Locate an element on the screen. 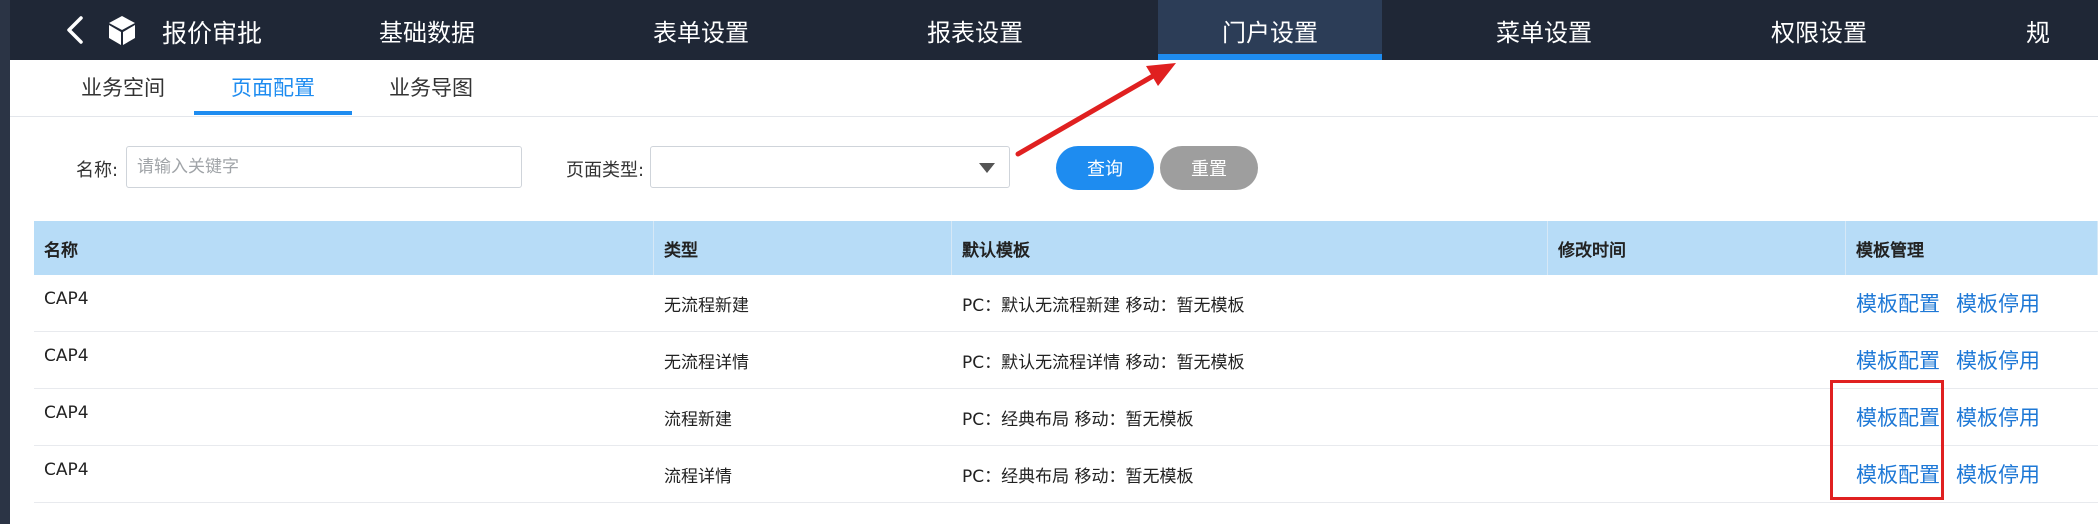 The width and height of the screenshot is (2098, 524). table-row: CAP4 流程详情 PC：经典布局 移动：暂无模板 模板配置 模板停用 is located at coordinates (1066, 474).